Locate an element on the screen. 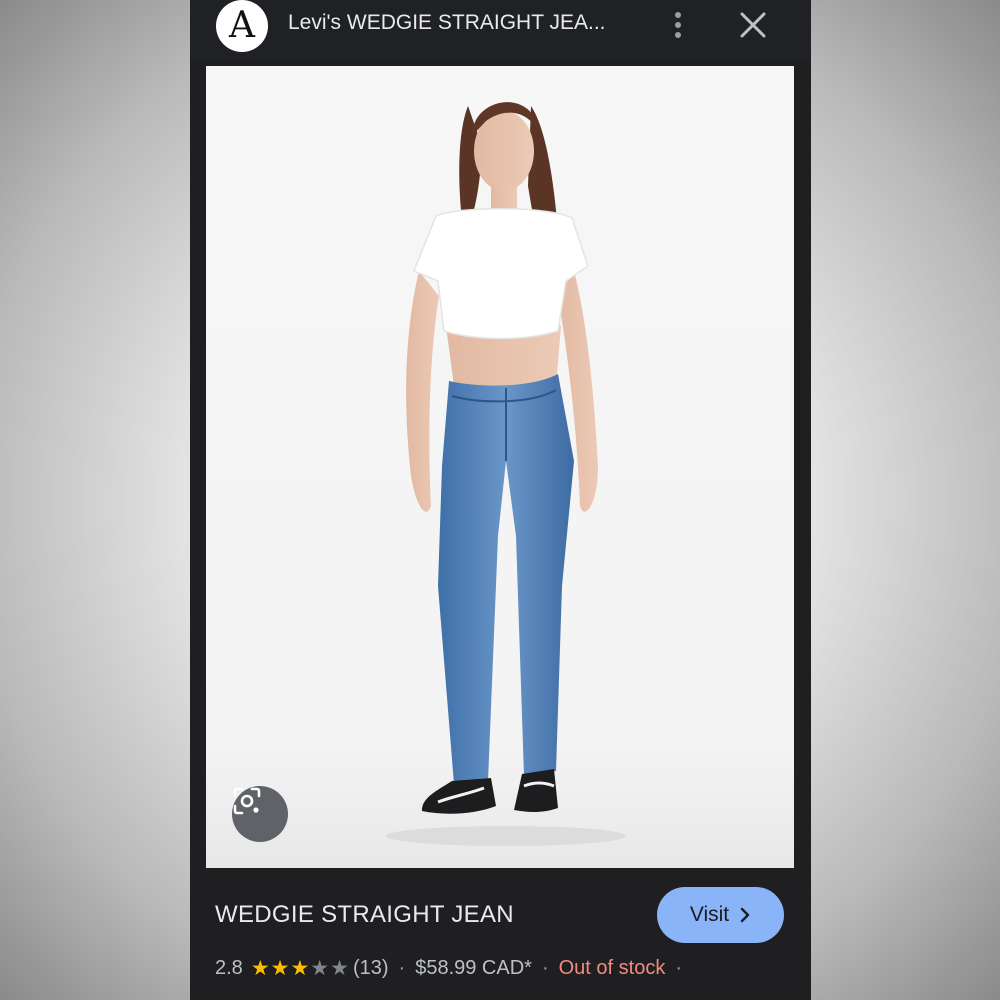 The height and width of the screenshot is (1000, 1000). close-icon is located at coordinates (753, 25).